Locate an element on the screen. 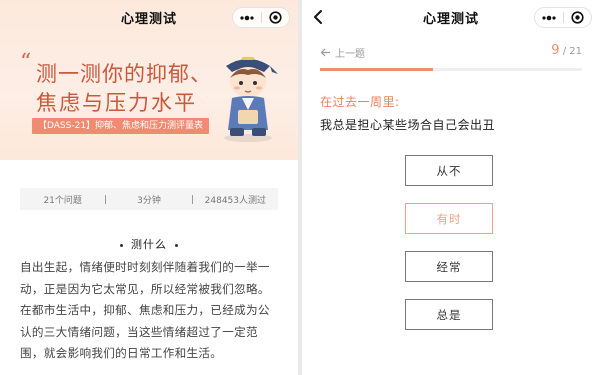 This screenshot has width=600, height=375. answer-option-sometimes: 有时 is located at coordinates (449, 218).